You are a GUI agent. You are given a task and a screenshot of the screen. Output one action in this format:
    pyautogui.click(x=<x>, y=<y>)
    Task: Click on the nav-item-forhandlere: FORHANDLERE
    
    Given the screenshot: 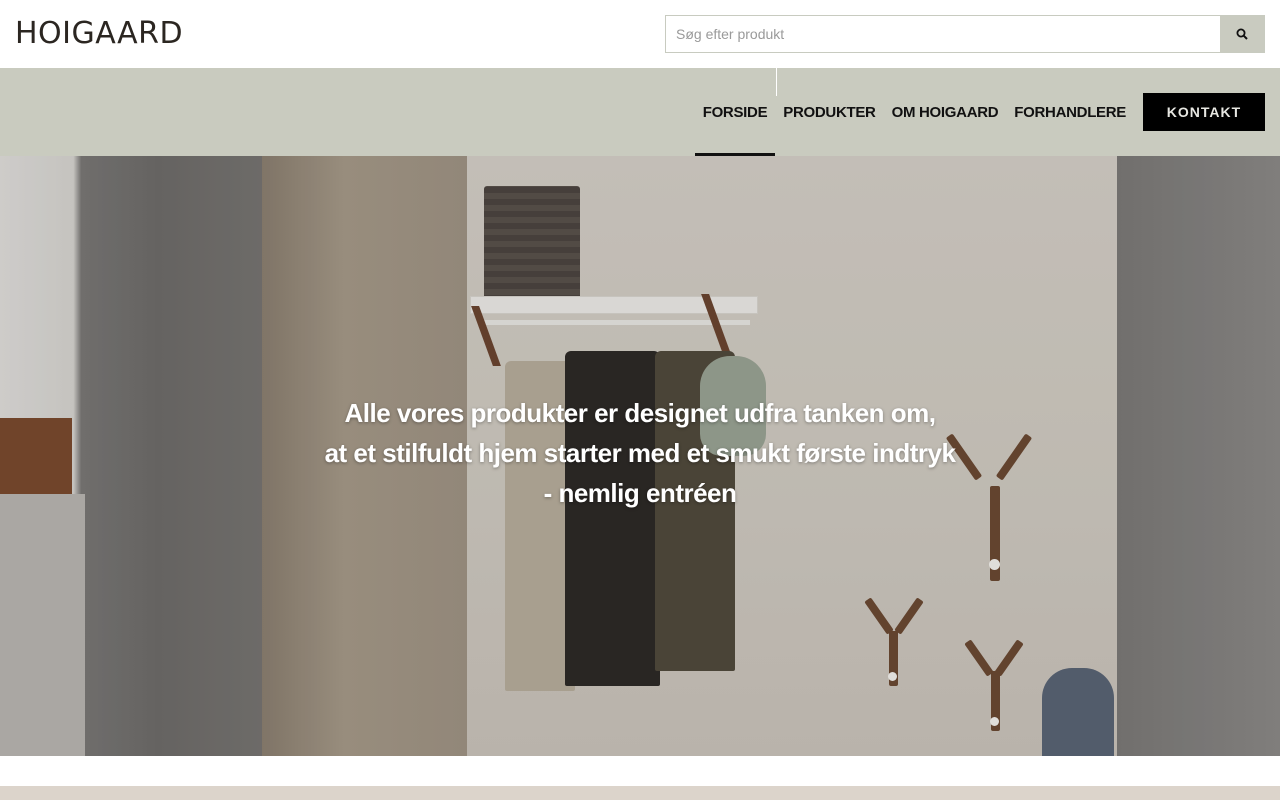 What is the action you would take?
    pyautogui.click(x=1070, y=112)
    